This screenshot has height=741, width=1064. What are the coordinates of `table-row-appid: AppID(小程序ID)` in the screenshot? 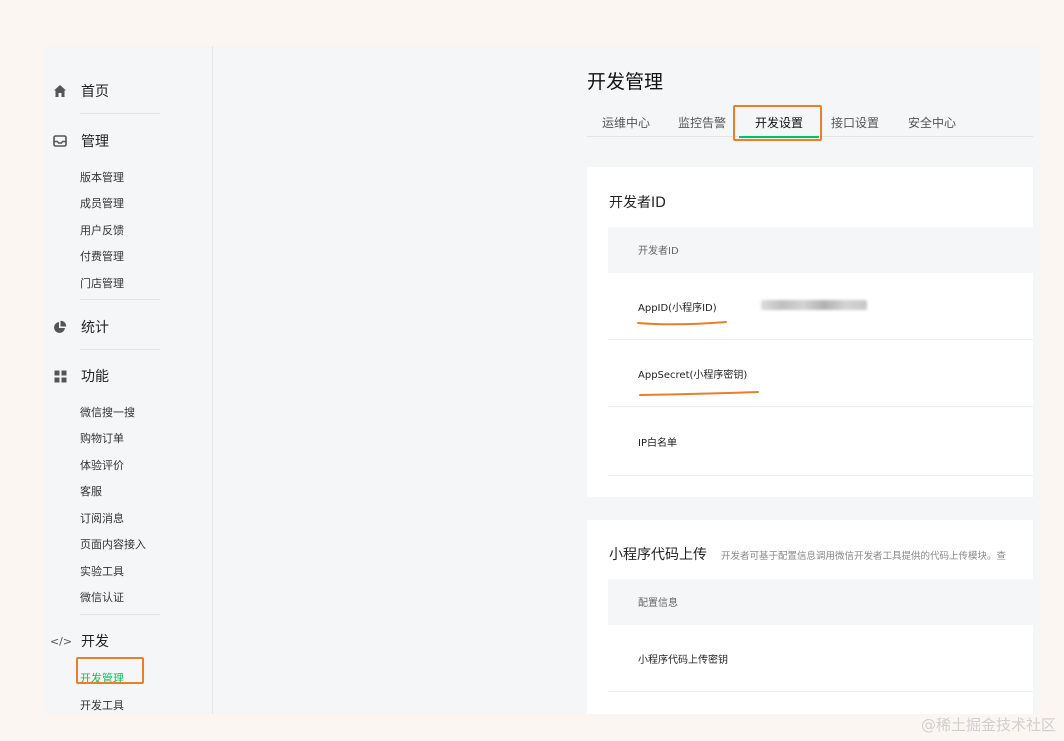 It's located at (820, 306).